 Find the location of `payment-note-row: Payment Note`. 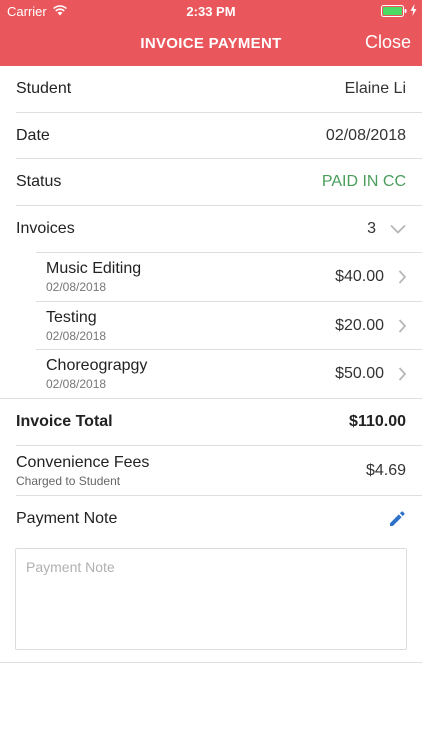

payment-note-row: Payment Note is located at coordinates (211, 519).